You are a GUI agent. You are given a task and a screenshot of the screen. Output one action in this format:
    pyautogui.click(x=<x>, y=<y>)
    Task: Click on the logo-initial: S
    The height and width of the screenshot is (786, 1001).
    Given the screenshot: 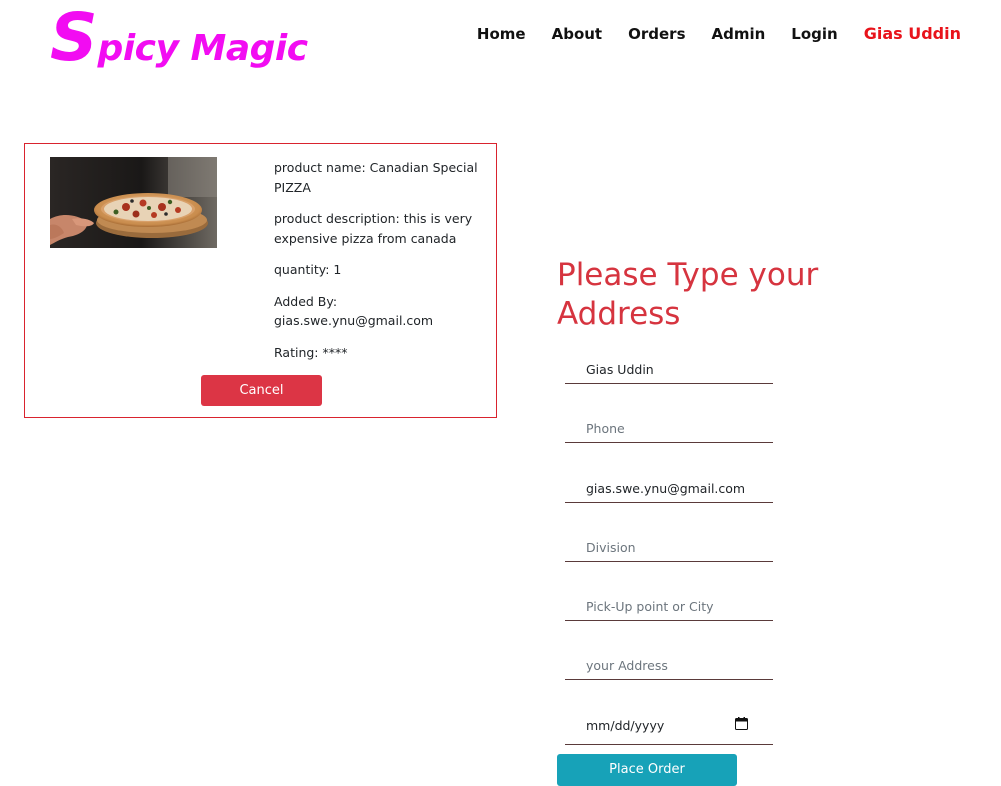 What is the action you would take?
    pyautogui.click(x=74, y=38)
    